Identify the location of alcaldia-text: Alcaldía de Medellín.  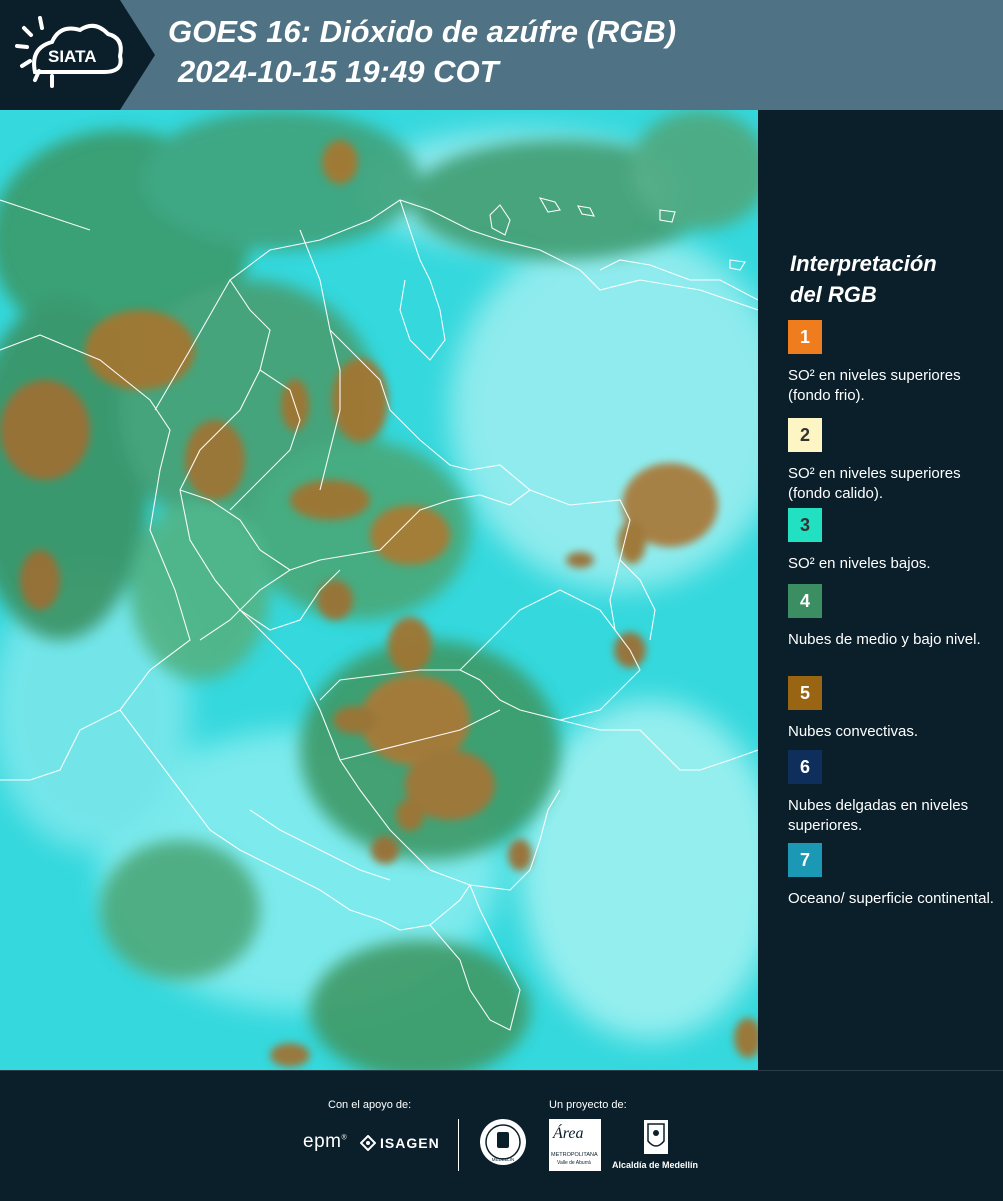
(655, 1165).